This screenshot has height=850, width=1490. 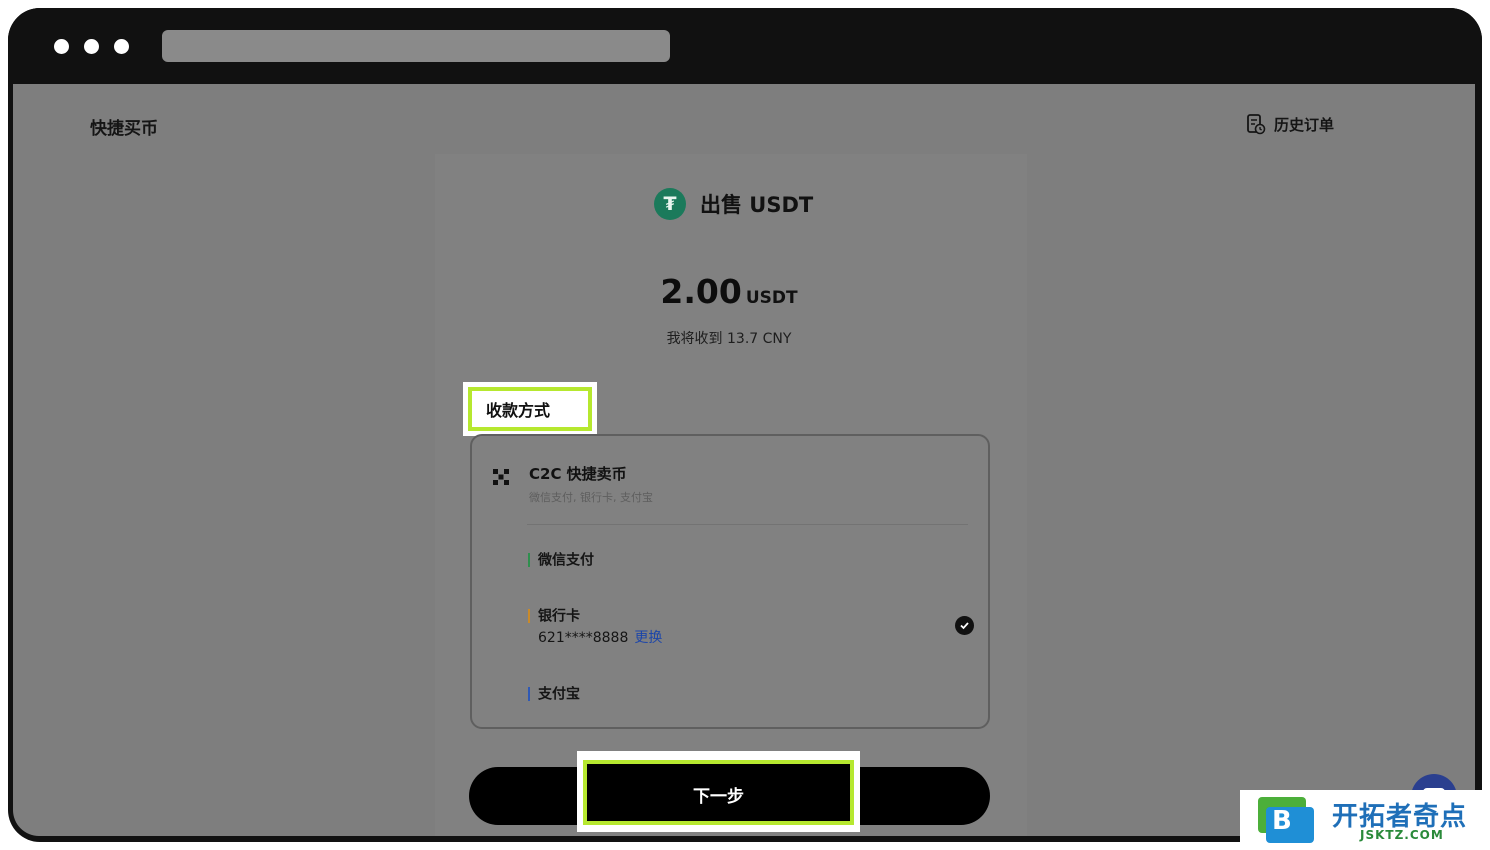 I want to click on amount-display: 2.00 USDT, so click(x=729, y=291).